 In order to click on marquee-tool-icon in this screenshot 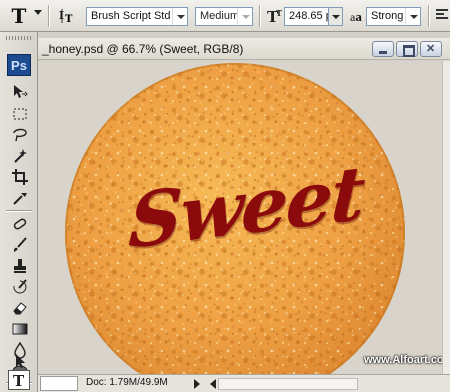, I will do `click(20, 114)`.